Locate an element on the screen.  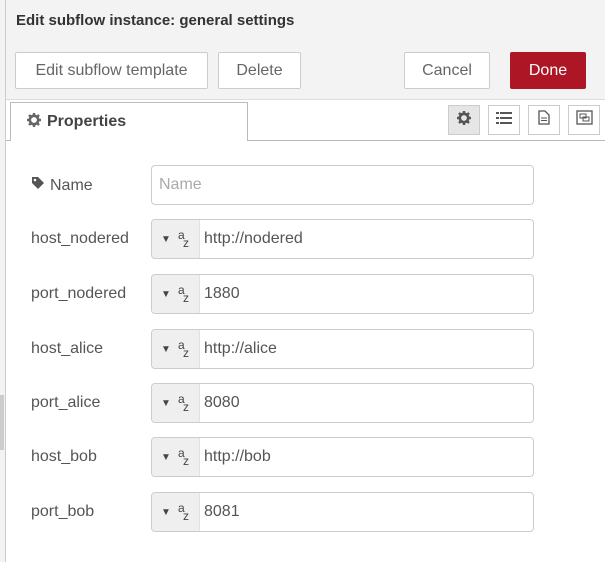
description-tab-button is located at coordinates (544, 120).